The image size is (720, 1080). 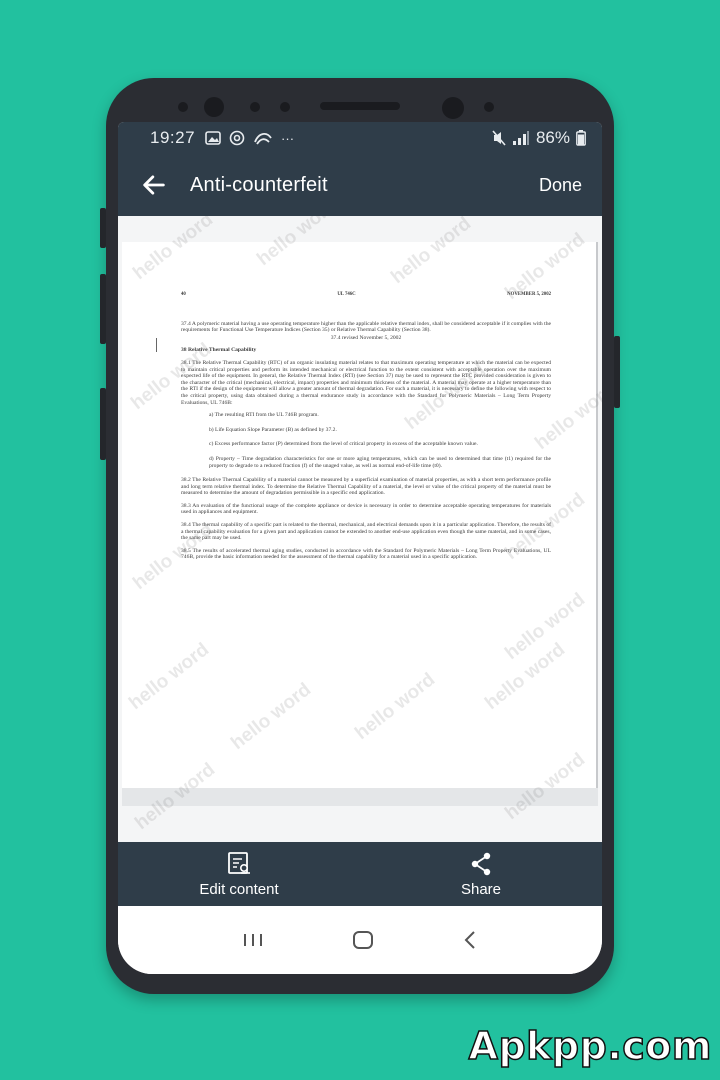 I want to click on front-camera, so click(x=214, y=107).